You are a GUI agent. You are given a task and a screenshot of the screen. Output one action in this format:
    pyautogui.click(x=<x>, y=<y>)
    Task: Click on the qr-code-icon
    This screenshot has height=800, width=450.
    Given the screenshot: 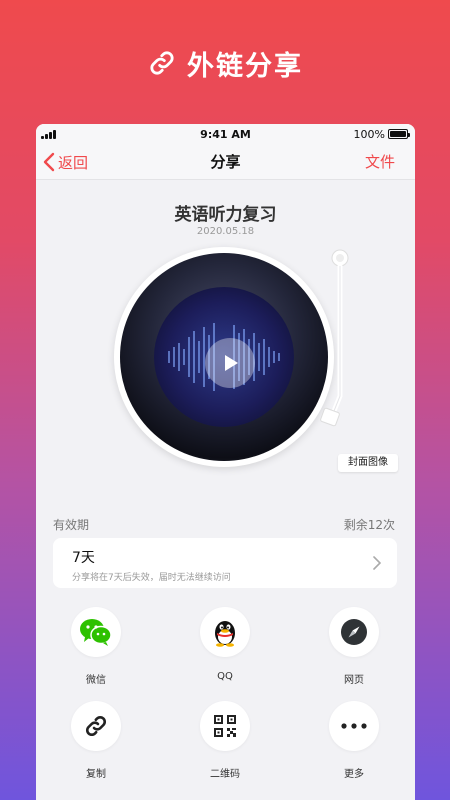 What is the action you would take?
    pyautogui.click(x=225, y=726)
    